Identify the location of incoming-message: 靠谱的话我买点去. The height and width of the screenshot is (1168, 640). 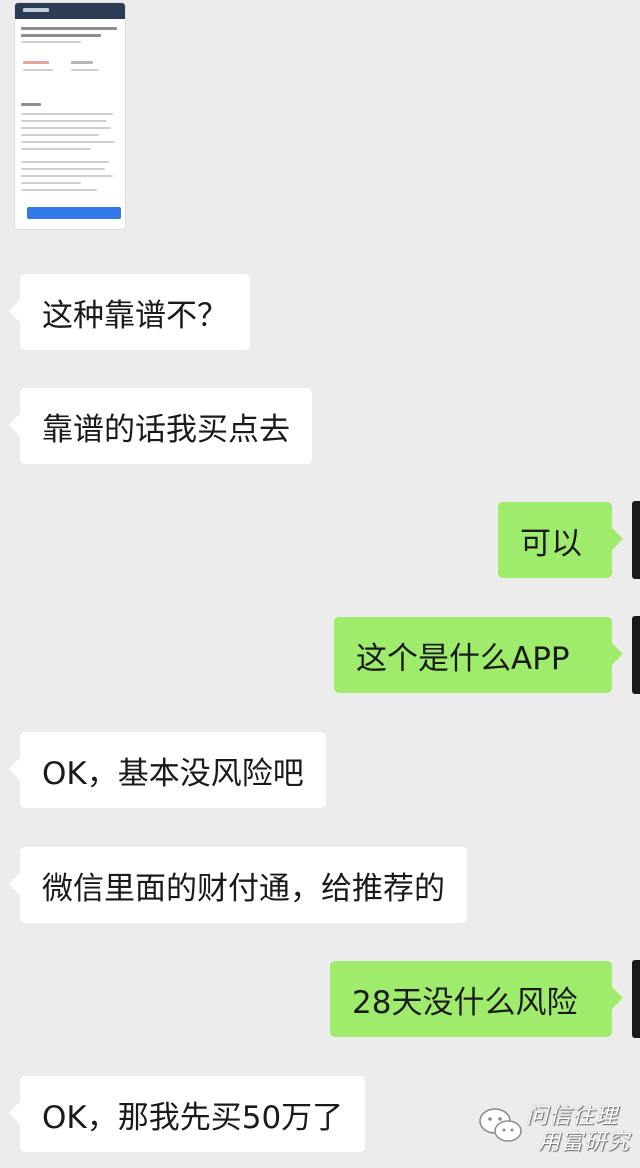
(160, 426).